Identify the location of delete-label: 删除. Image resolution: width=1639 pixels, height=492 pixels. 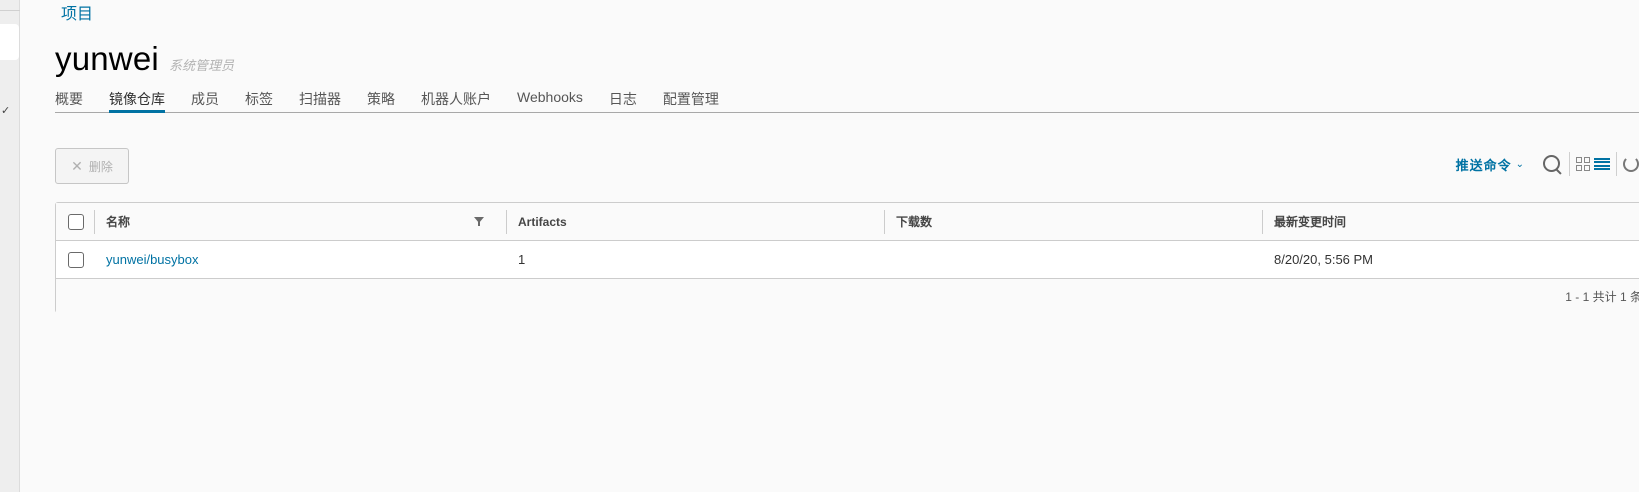
(100, 166).